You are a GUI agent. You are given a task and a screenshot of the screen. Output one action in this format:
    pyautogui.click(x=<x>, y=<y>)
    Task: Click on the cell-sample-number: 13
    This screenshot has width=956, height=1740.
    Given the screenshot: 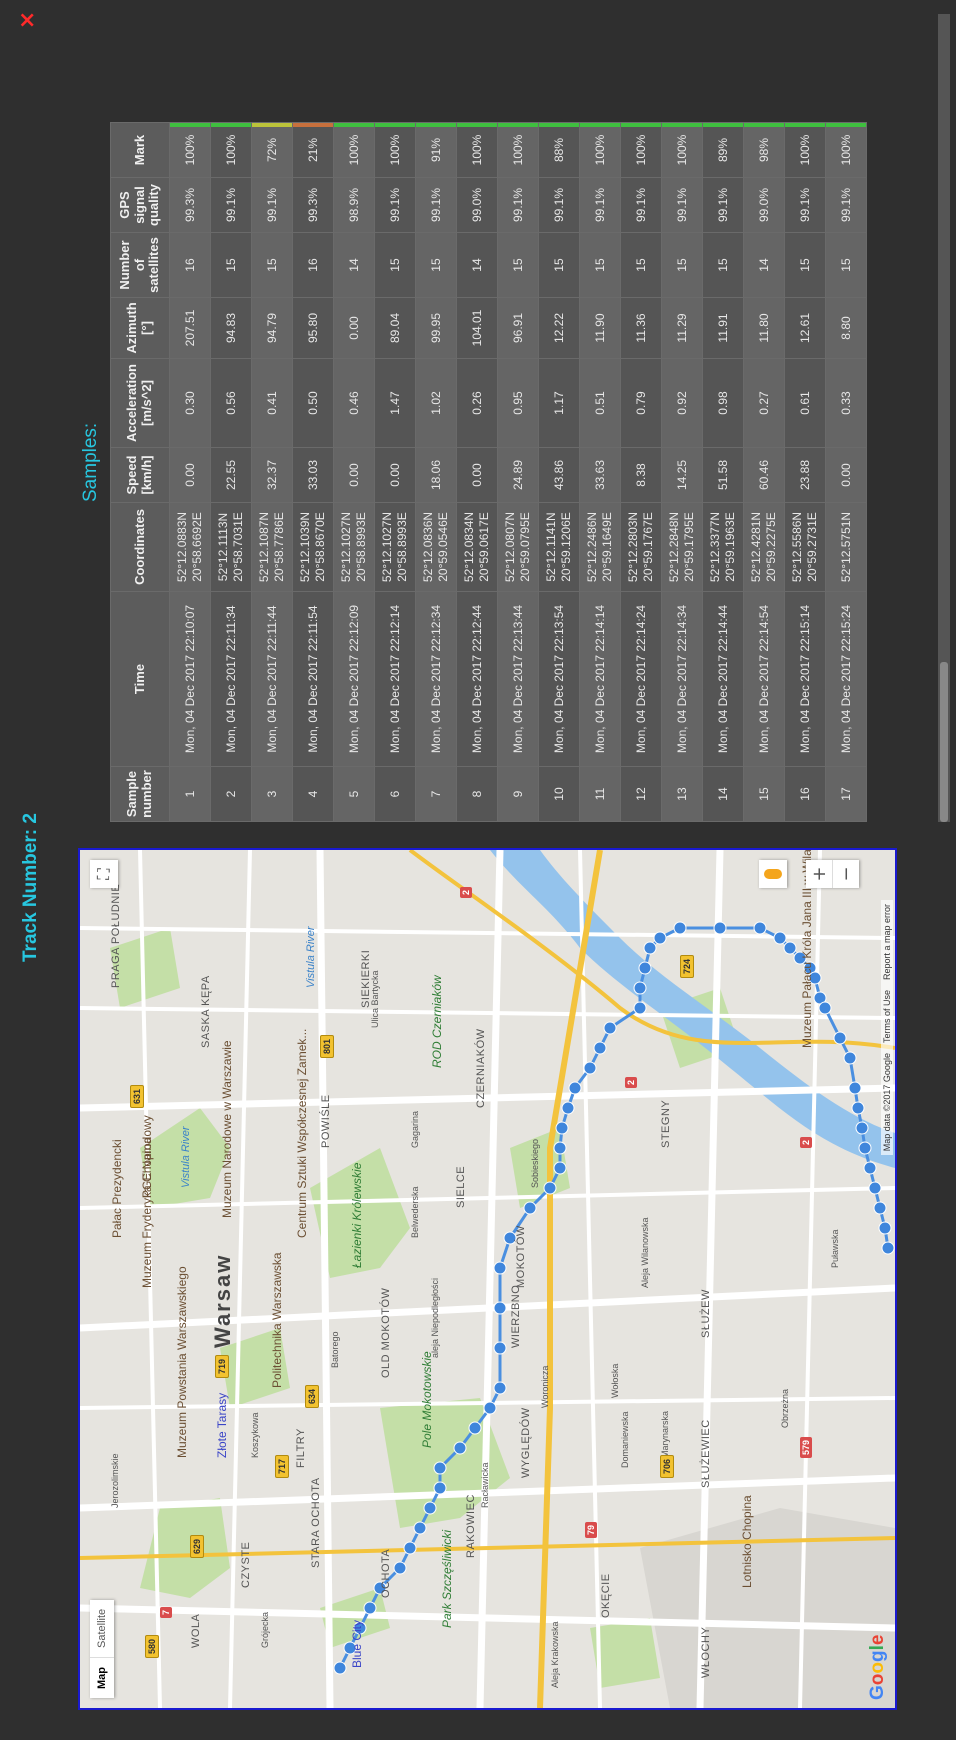 What is the action you would take?
    pyautogui.click(x=682, y=794)
    